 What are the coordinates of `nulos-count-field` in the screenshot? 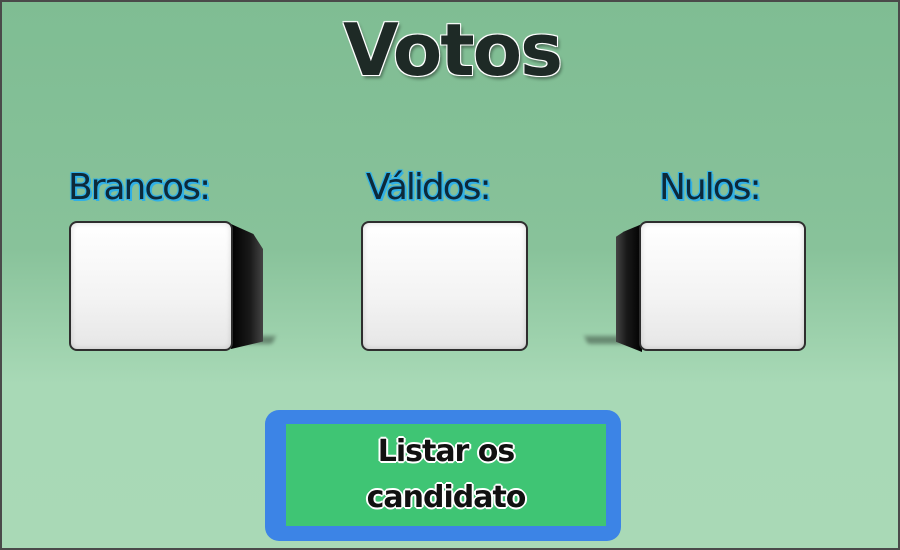 It's located at (722, 286).